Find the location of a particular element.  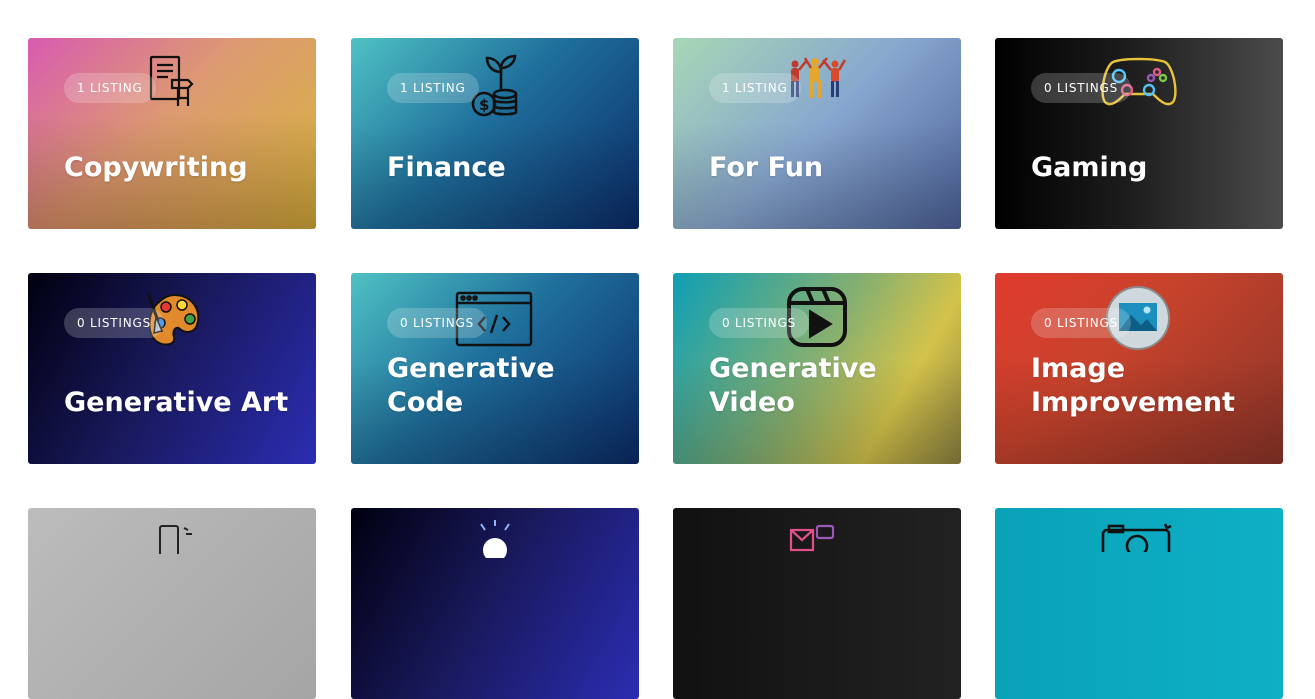

category-title: Image Improvement is located at coordinates (1133, 385).